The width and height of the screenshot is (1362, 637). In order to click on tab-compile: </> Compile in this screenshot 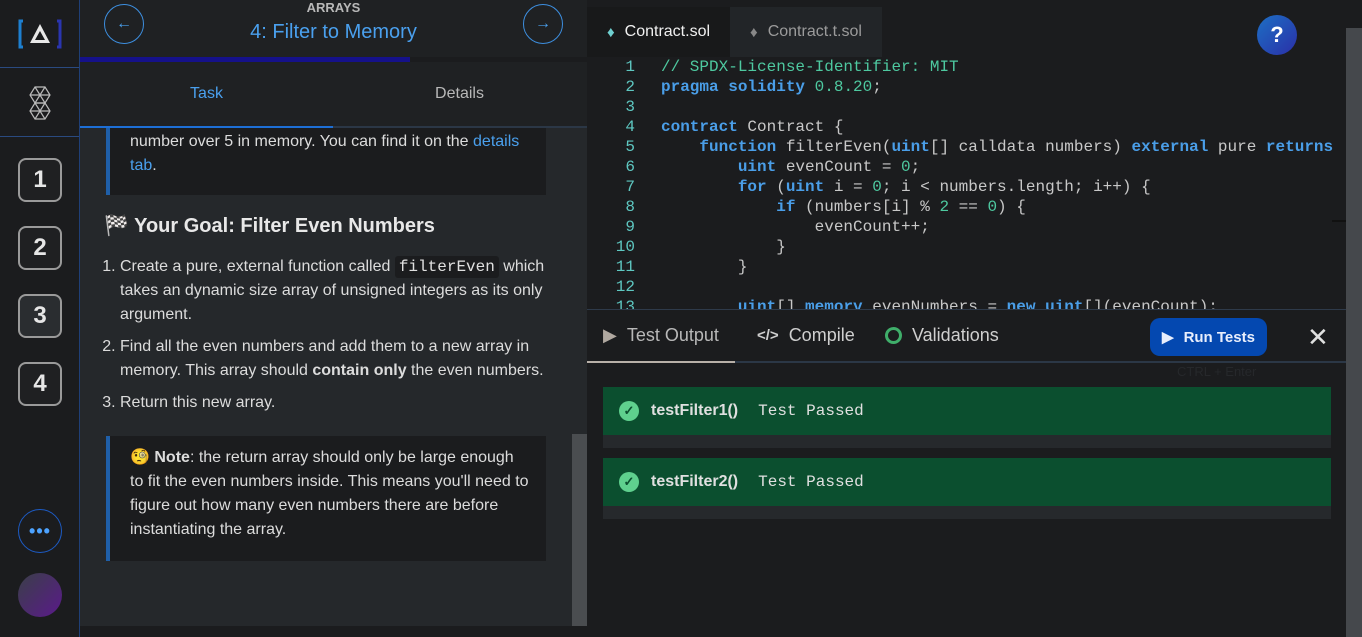, I will do `click(806, 335)`.